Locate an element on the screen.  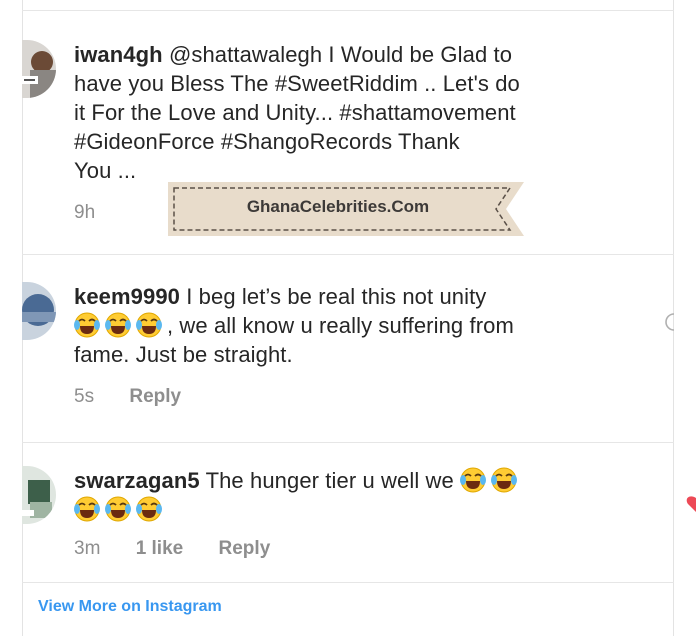
username-link: iwan4gh is located at coordinates (118, 54).